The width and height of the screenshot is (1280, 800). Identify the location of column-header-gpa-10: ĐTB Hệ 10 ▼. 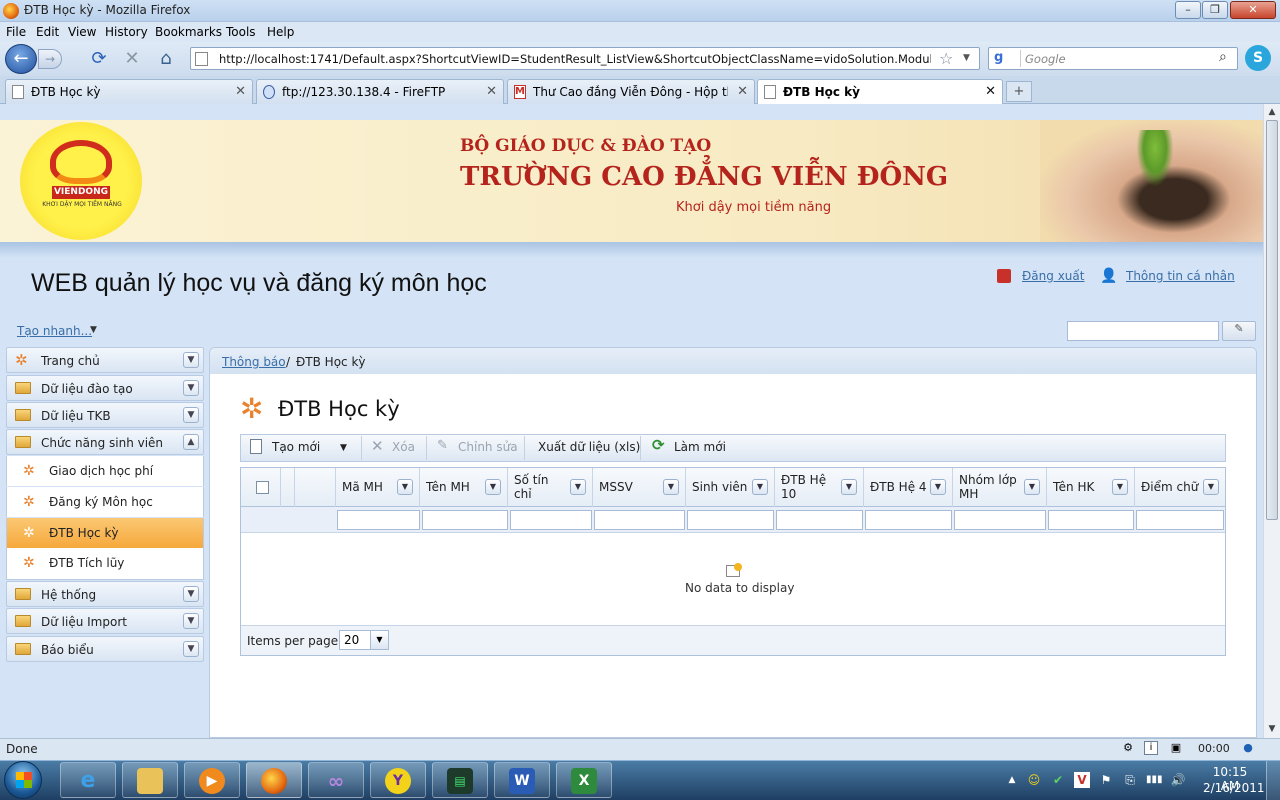
(819, 487).